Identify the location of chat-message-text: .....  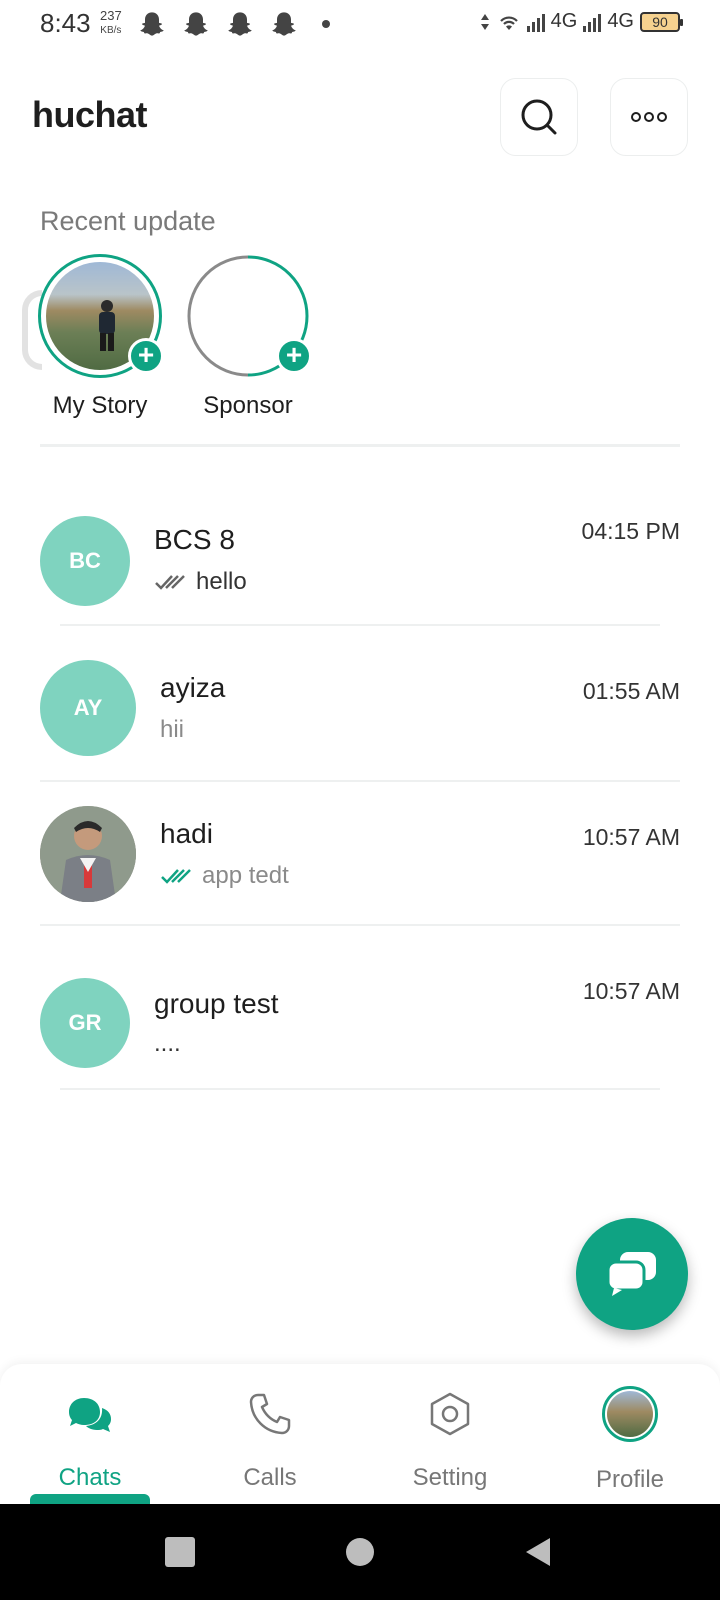
(167, 1043).